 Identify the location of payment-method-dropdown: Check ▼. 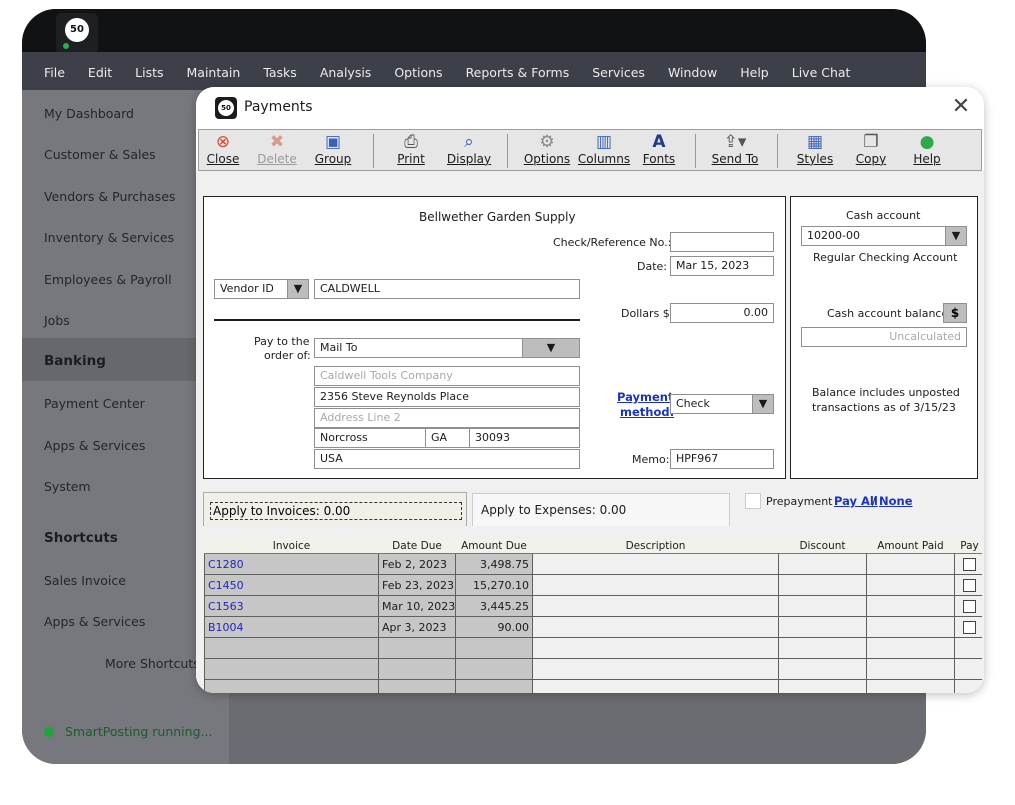
(722, 404).